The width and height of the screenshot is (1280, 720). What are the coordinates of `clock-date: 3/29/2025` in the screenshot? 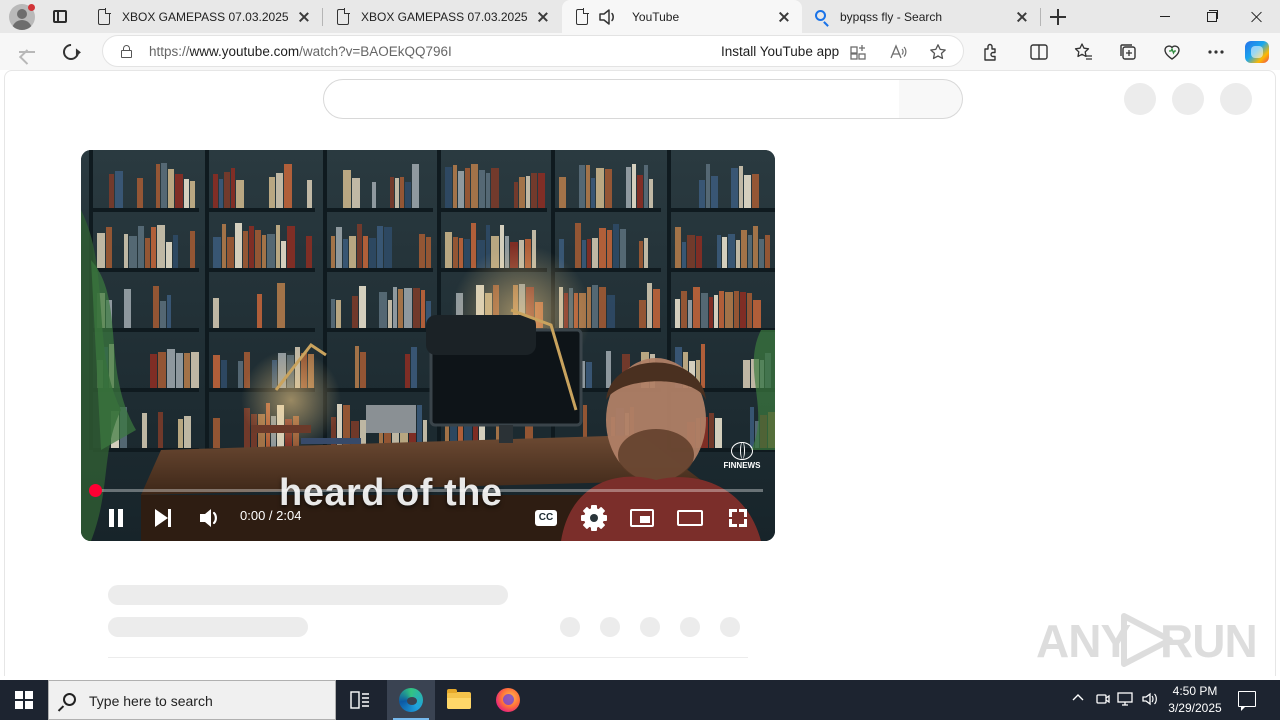 It's located at (1195, 708).